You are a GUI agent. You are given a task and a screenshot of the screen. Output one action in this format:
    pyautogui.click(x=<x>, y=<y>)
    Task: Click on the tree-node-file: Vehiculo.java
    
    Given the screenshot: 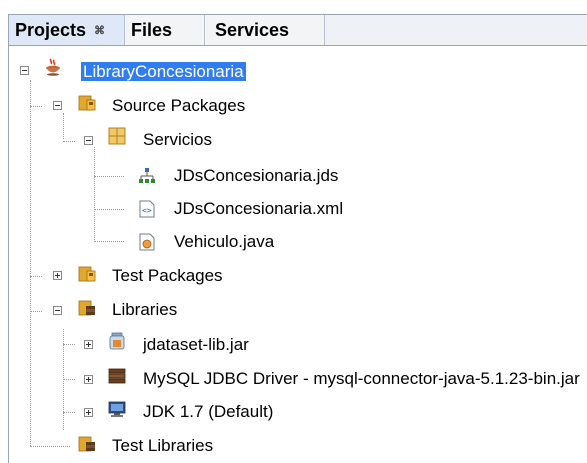 What is the action you would take?
    pyautogui.click(x=224, y=242)
    